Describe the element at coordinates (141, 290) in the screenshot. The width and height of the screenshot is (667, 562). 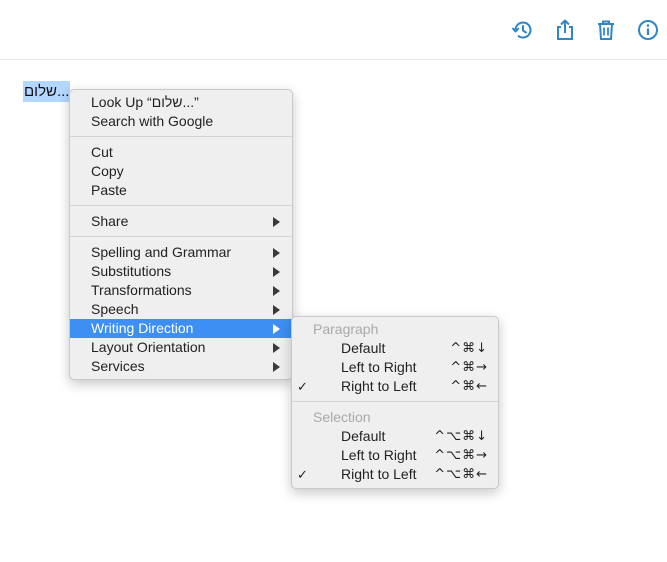
I see `menu-item-label: Transformations` at that location.